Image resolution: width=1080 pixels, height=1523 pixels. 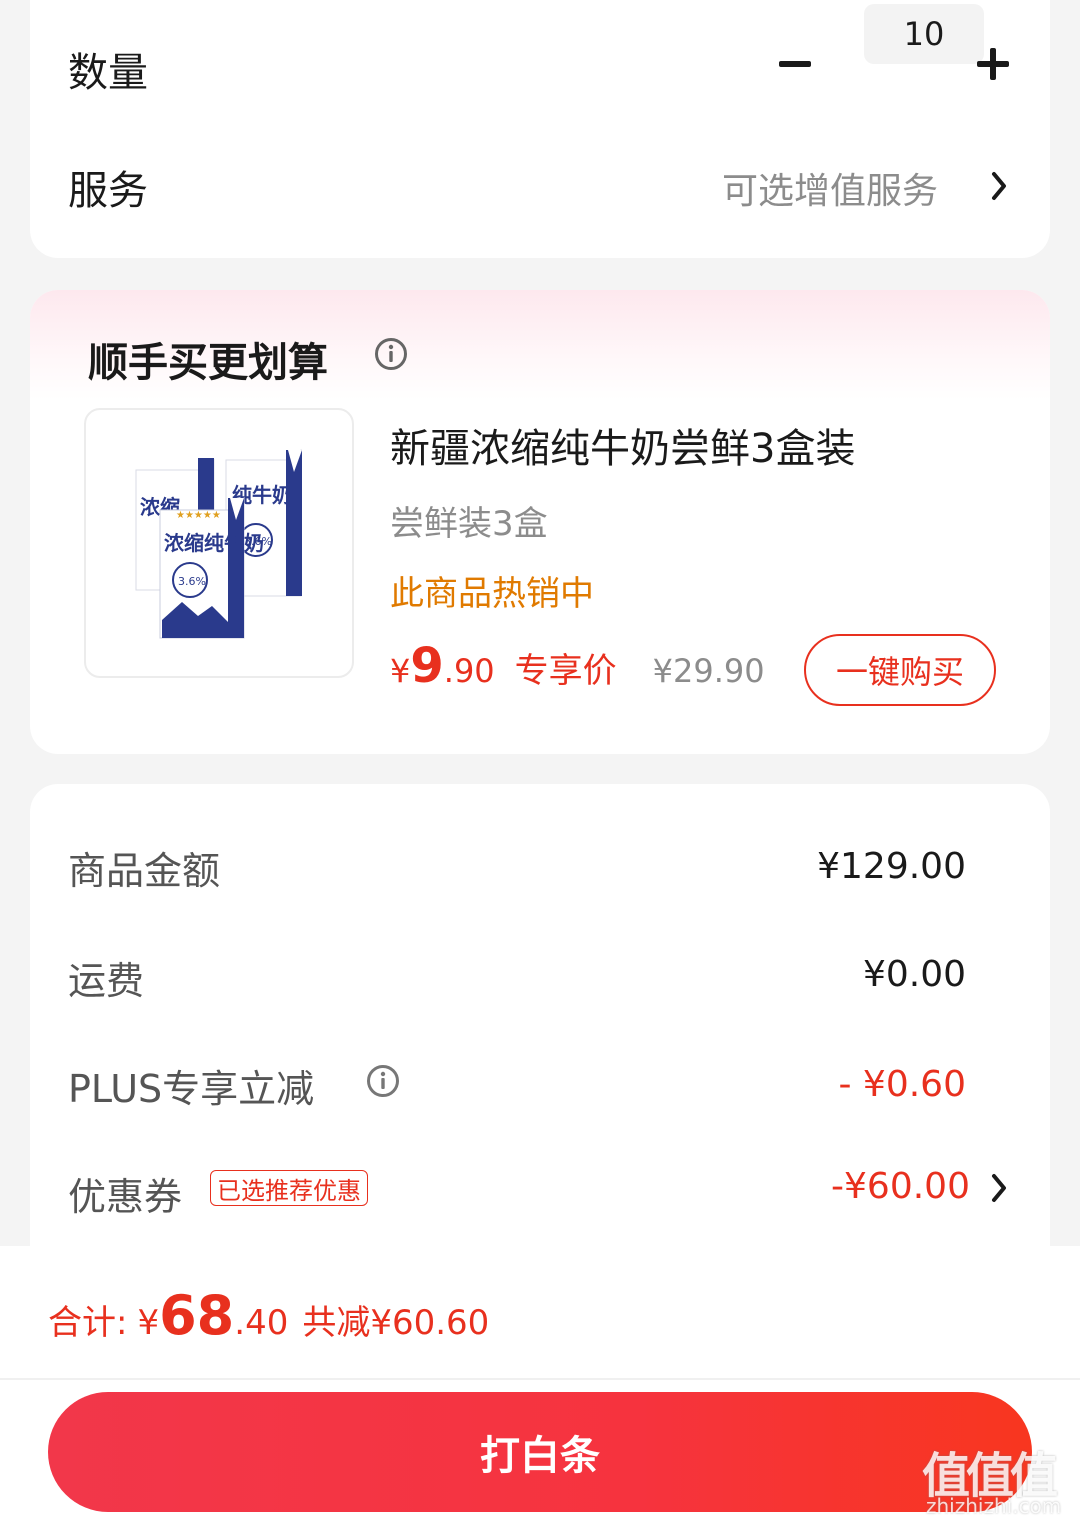 What do you see at coordinates (125, 1197) in the screenshot?
I see `coupon-label: 优惠券` at bounding box center [125, 1197].